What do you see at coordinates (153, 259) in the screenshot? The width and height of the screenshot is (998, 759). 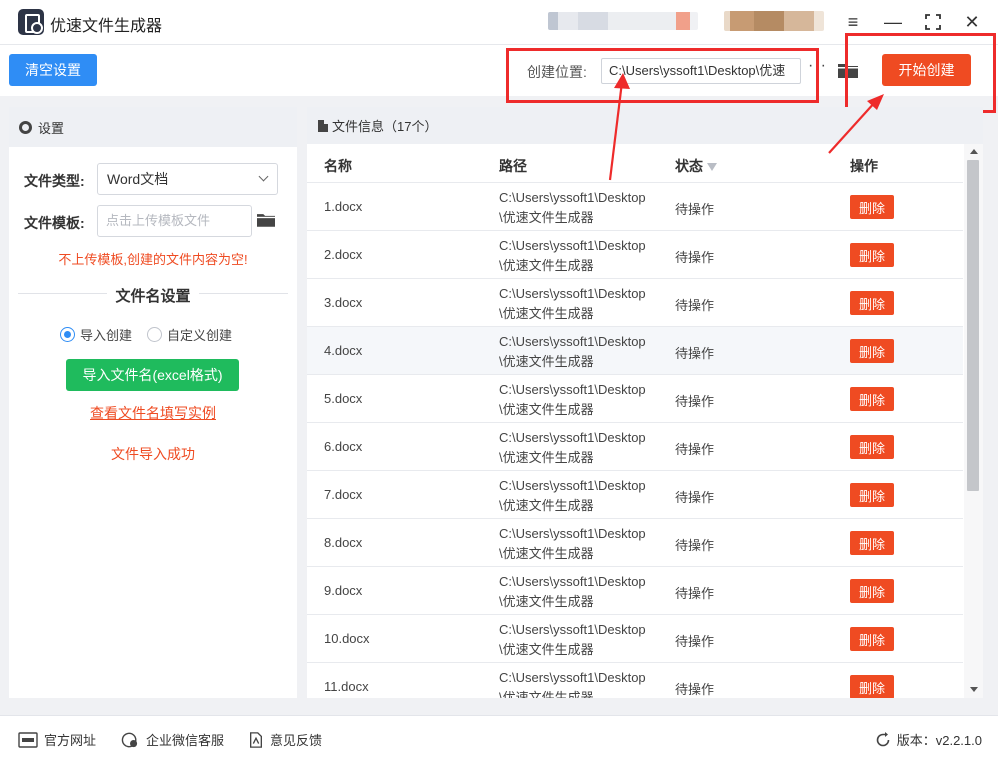 I see `template-warning: 不上传模板,创建的文件内容为空!` at bounding box center [153, 259].